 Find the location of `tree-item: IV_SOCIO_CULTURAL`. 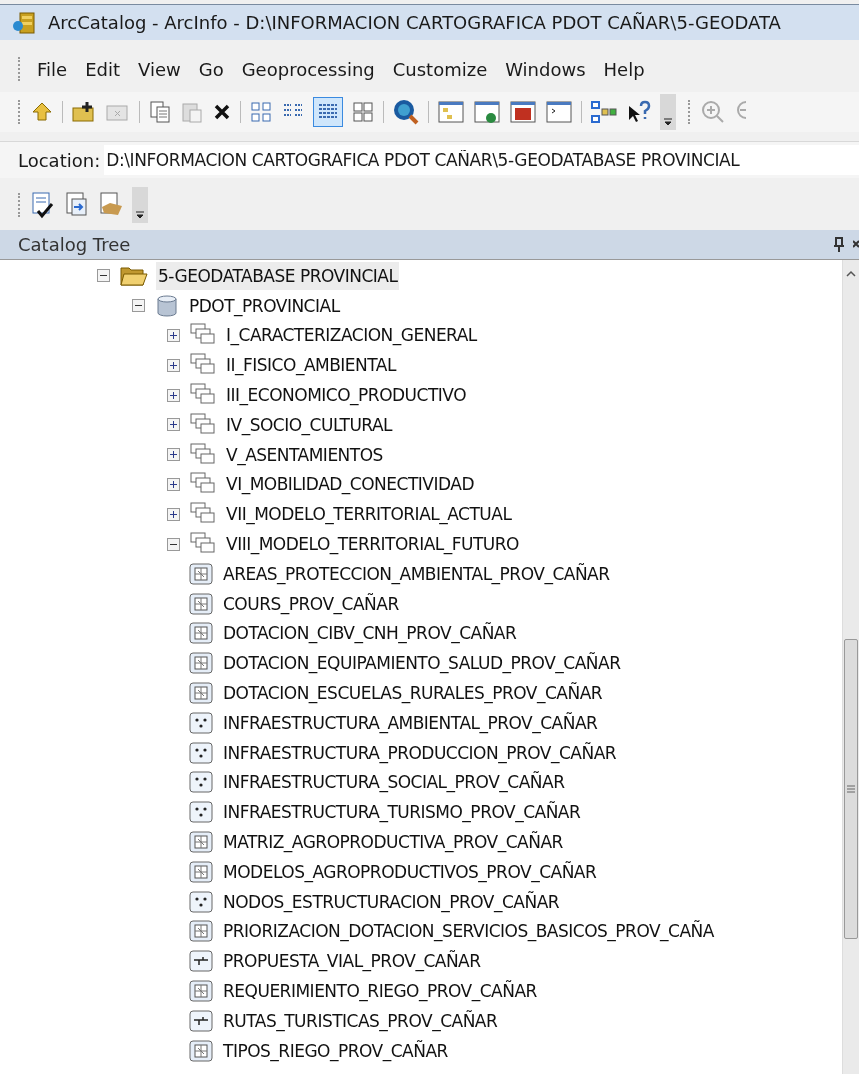

tree-item: IV_SOCIO_CULTURAL is located at coordinates (309, 424).